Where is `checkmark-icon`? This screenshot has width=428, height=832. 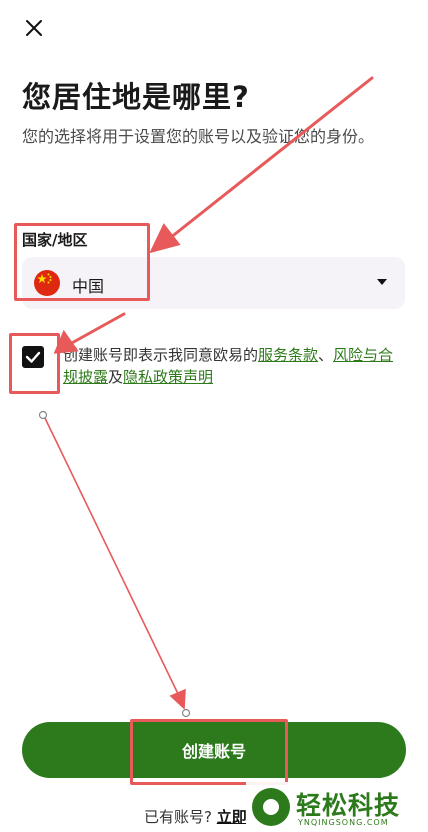
checkmark-icon is located at coordinates (33, 357).